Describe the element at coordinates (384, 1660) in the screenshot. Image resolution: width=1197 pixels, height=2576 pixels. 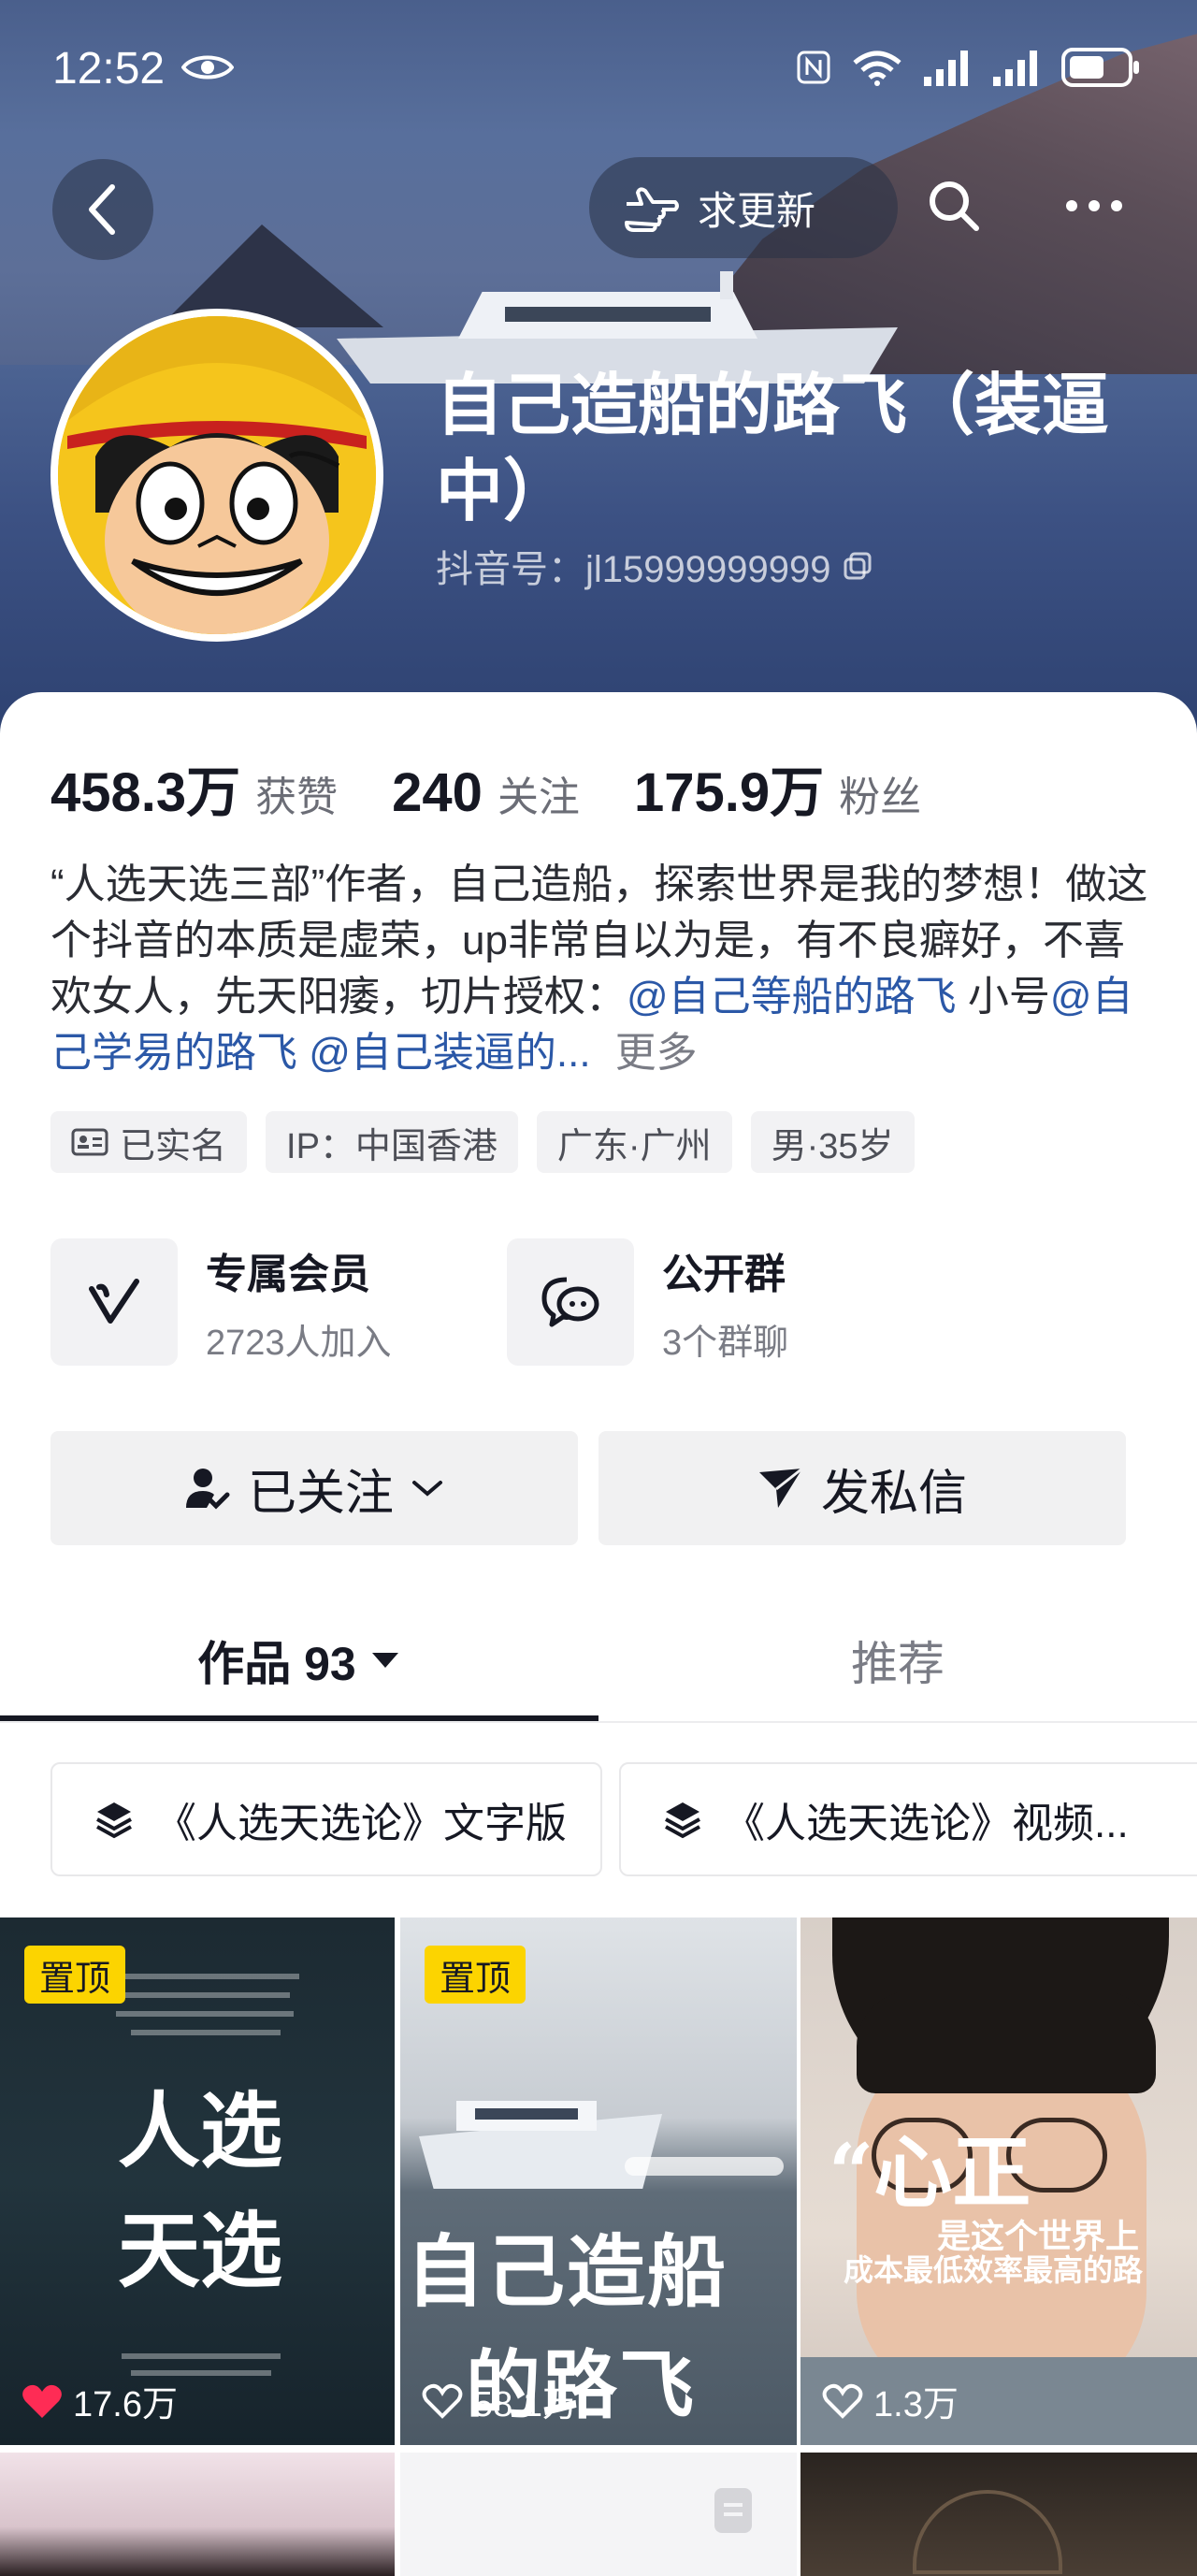
I see `caret-down-icon` at that location.